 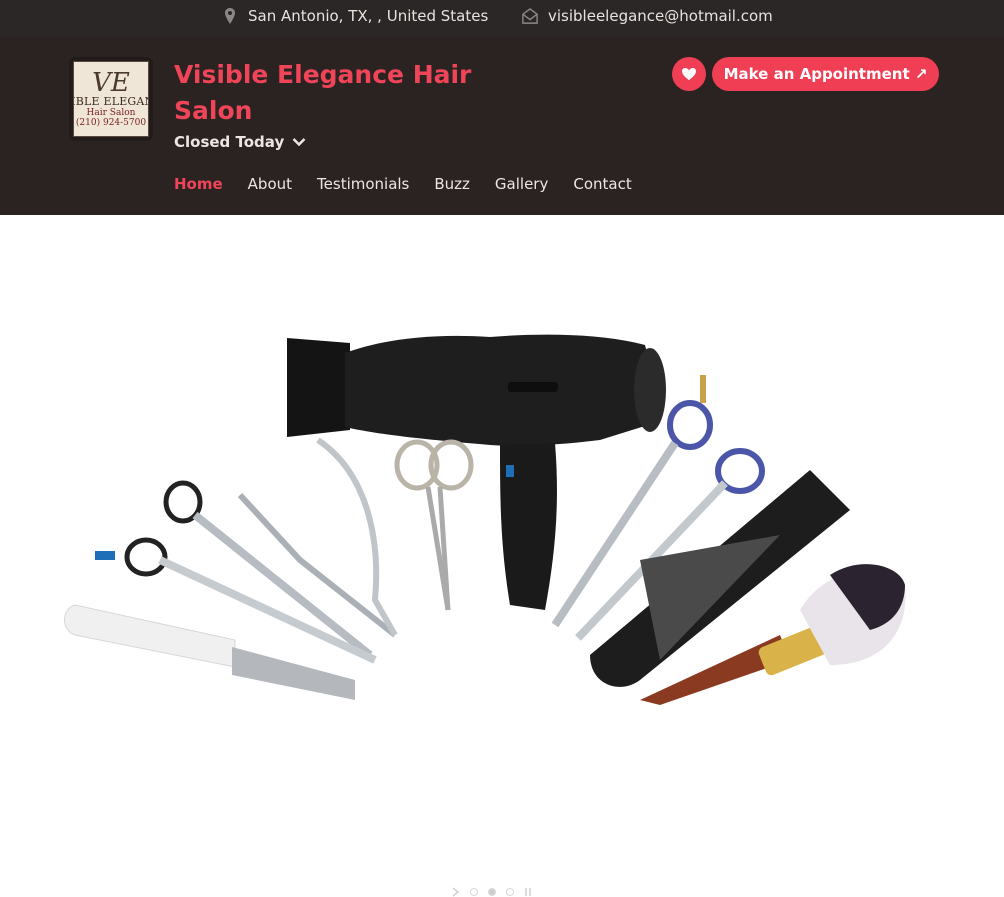 What do you see at coordinates (521, 184) in the screenshot?
I see `nav-gallery: Gallery` at bounding box center [521, 184].